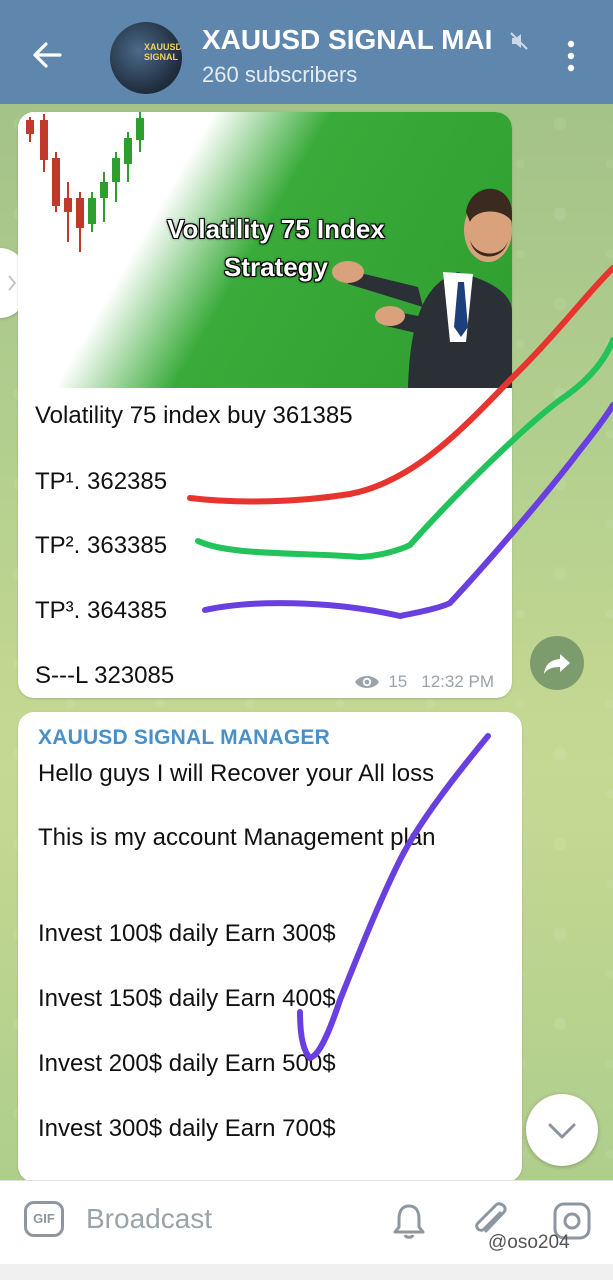  I want to click on message-line: TP¹. 362385, so click(101, 481).